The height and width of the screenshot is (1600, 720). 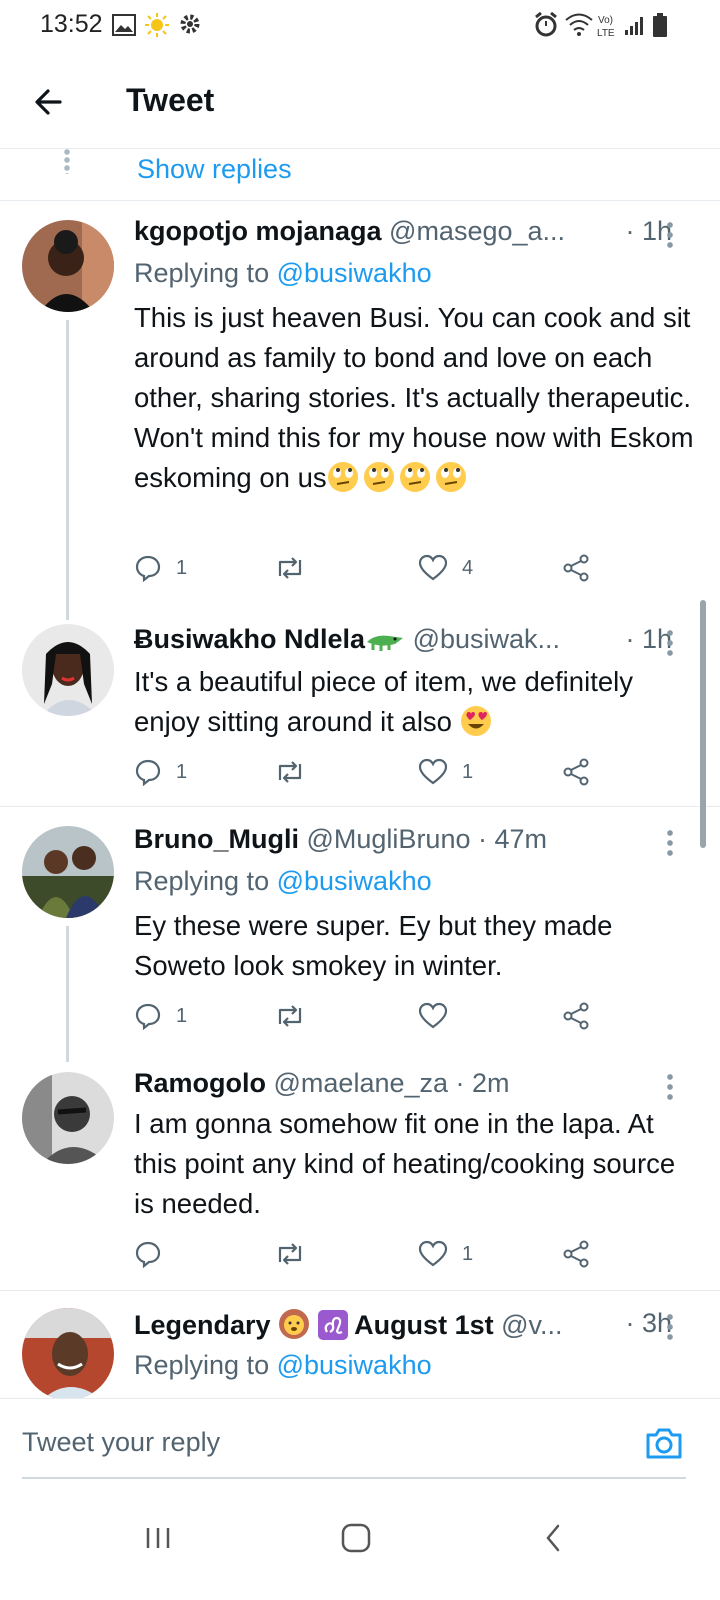 I want to click on back-arrow-icon, so click(x=50, y=102).